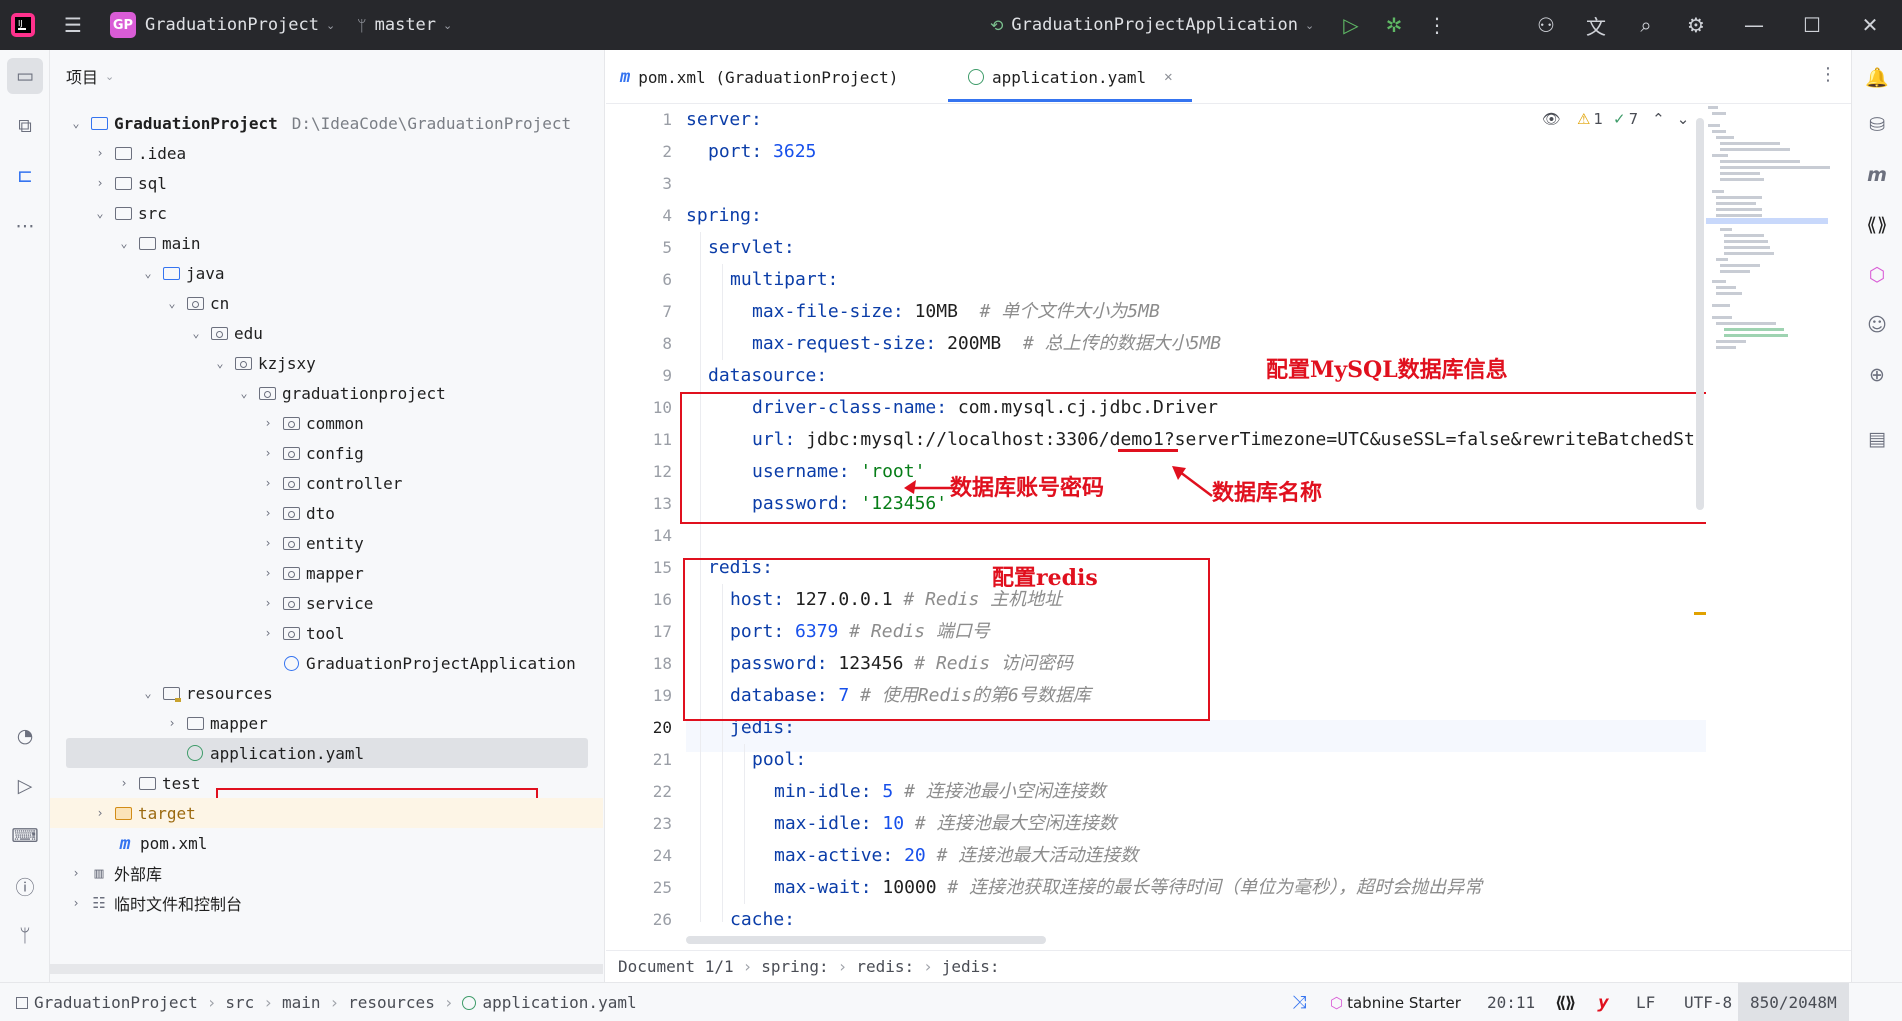 The height and width of the screenshot is (1021, 1902). I want to click on tree-item-edu: ⌄ edu, so click(326, 333).